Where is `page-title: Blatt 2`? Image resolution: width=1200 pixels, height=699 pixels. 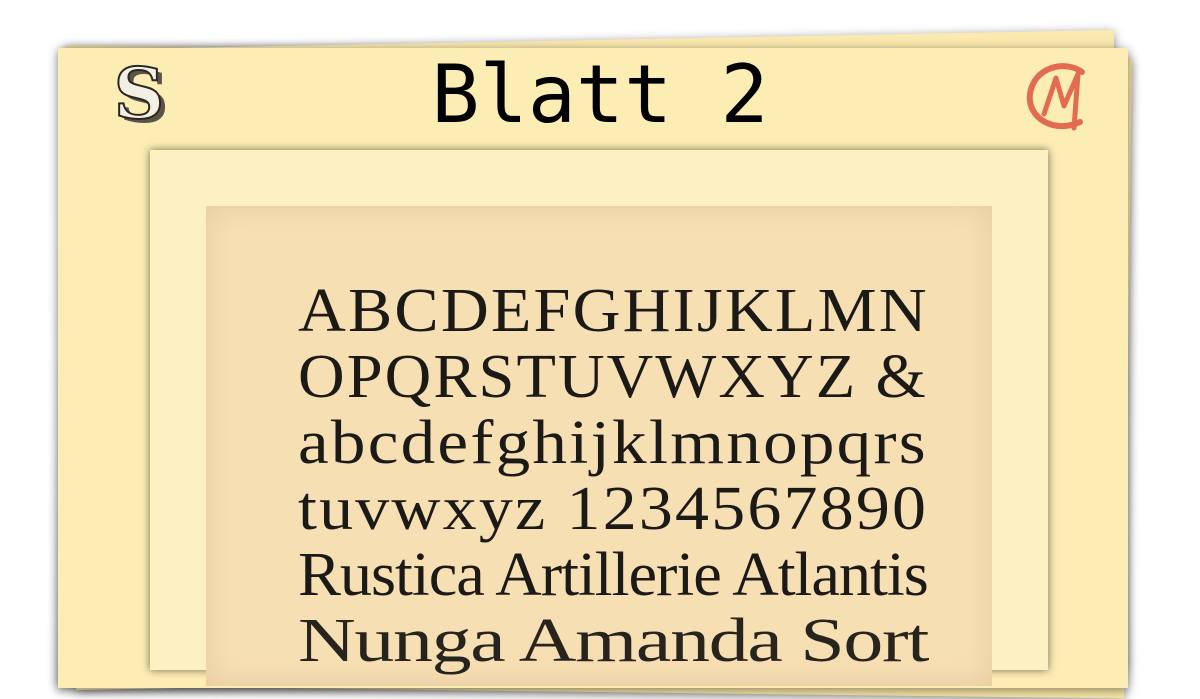 page-title: Blatt 2 is located at coordinates (600, 94).